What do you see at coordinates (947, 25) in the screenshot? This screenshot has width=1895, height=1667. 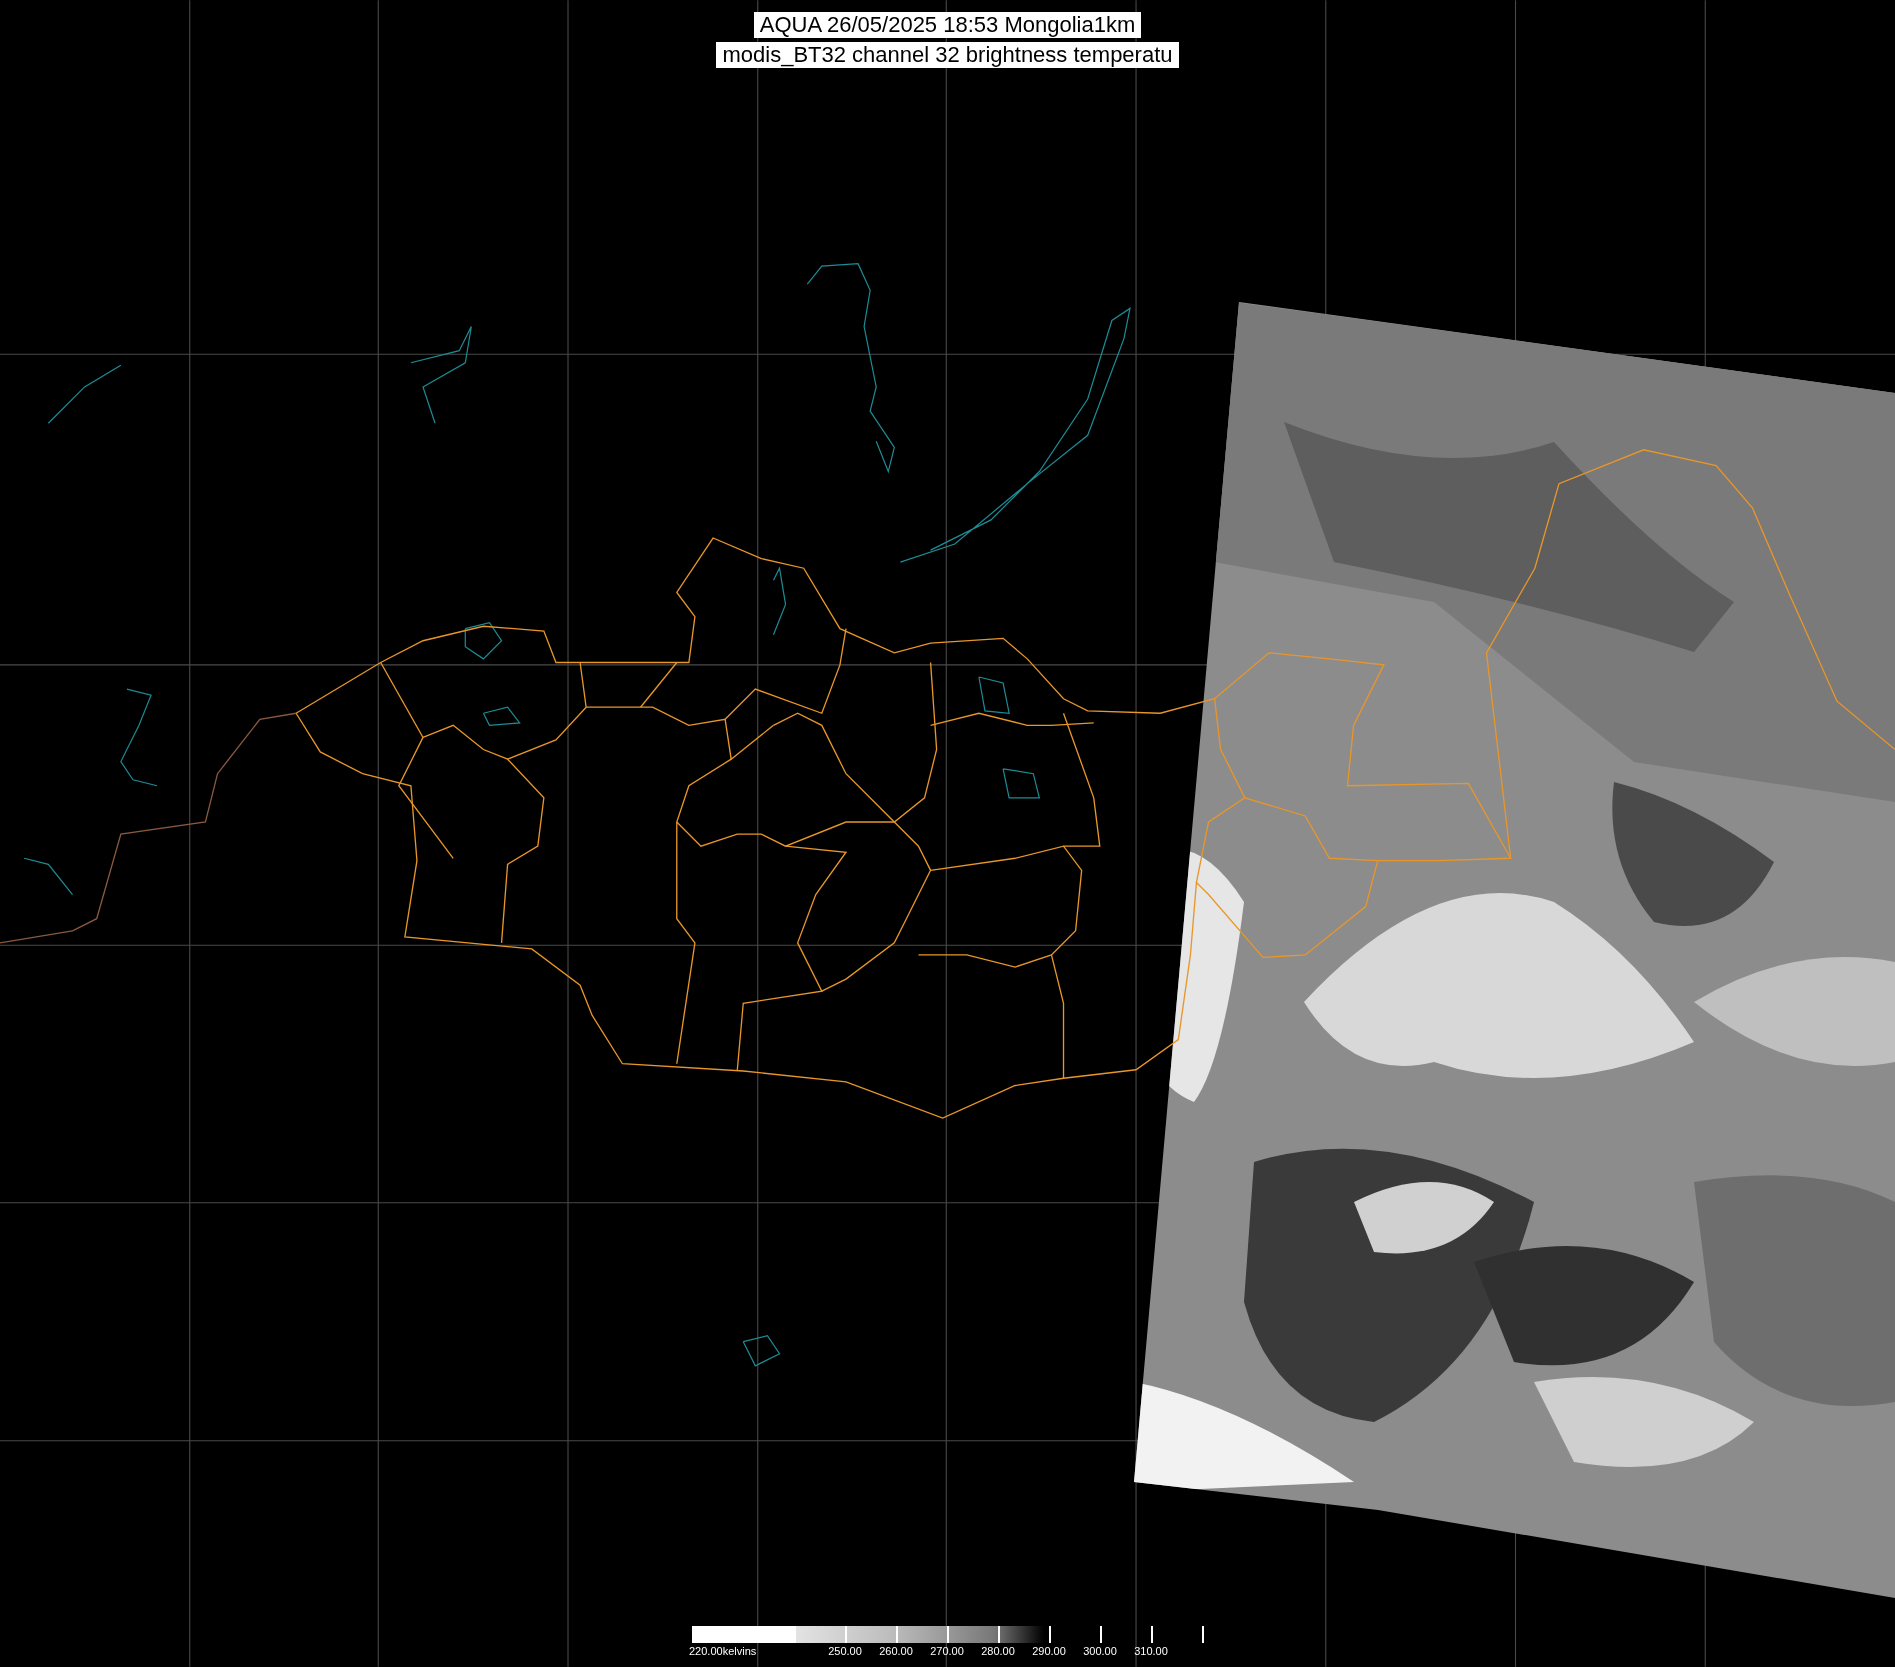 I see `map-title: AQUA 26/05/2025 18:53 Mongolia1km` at bounding box center [947, 25].